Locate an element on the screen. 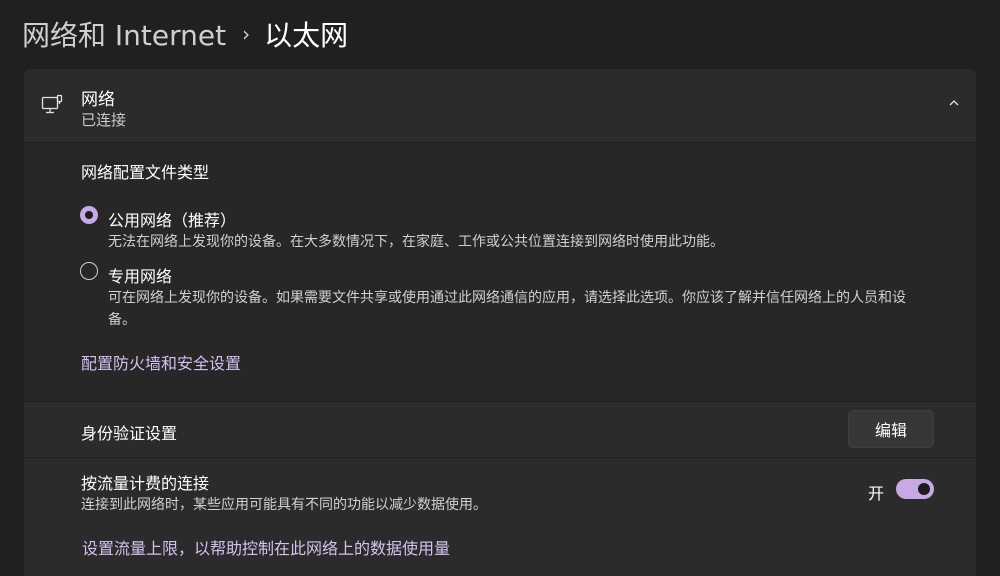 This screenshot has width=1000, height=576. network-card-header: 网络 已连接 is located at coordinates (500, 105).